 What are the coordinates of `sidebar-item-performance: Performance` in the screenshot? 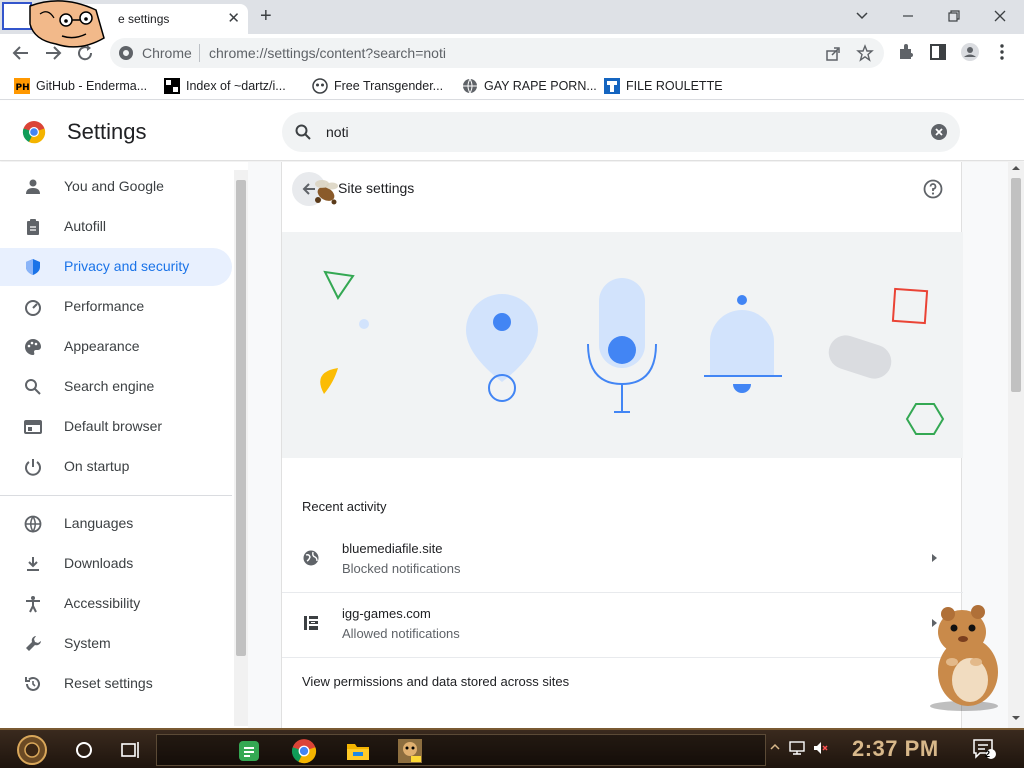 It's located at (116, 307).